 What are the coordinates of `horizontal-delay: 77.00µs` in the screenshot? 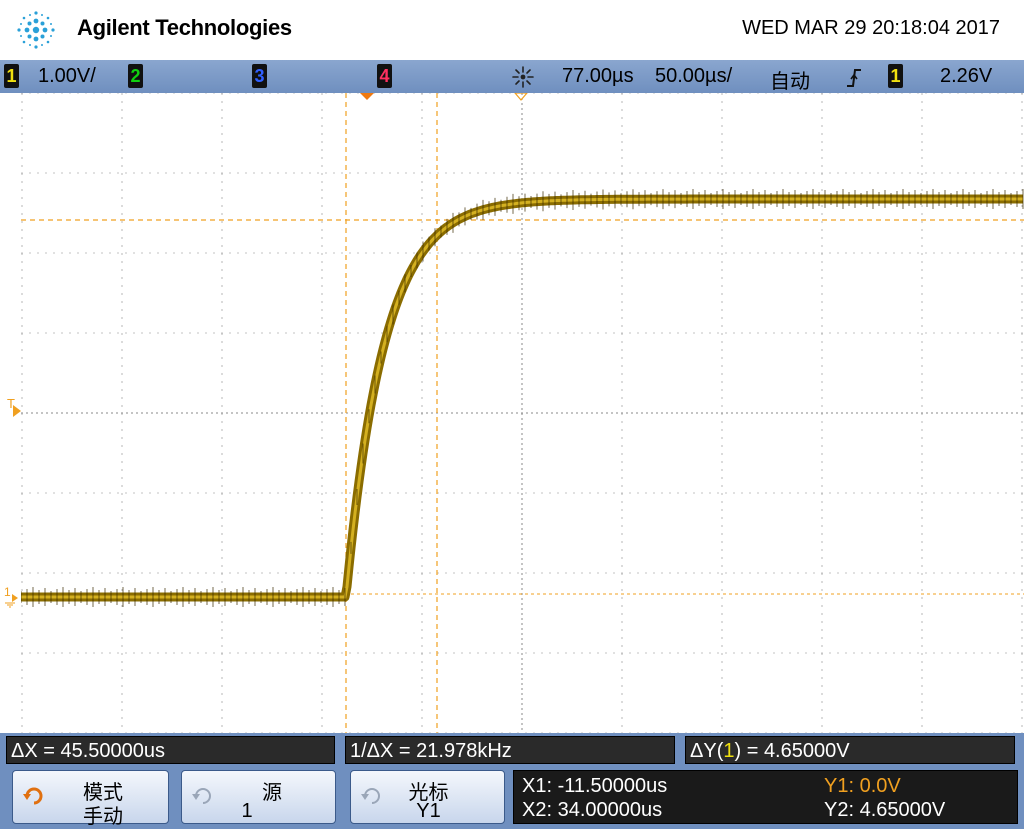 It's located at (598, 76).